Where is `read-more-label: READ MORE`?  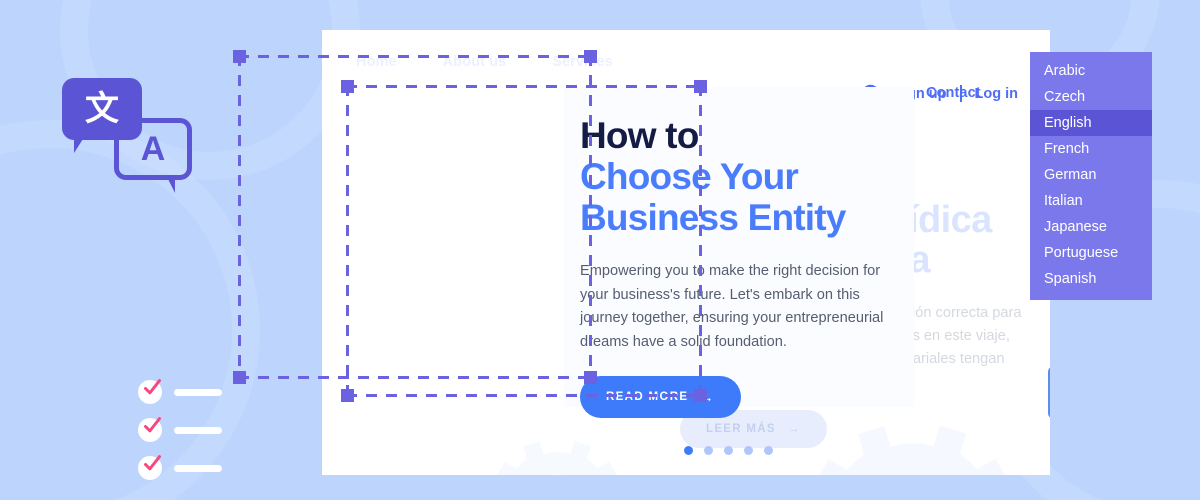 read-more-label: READ MORE is located at coordinates (647, 397).